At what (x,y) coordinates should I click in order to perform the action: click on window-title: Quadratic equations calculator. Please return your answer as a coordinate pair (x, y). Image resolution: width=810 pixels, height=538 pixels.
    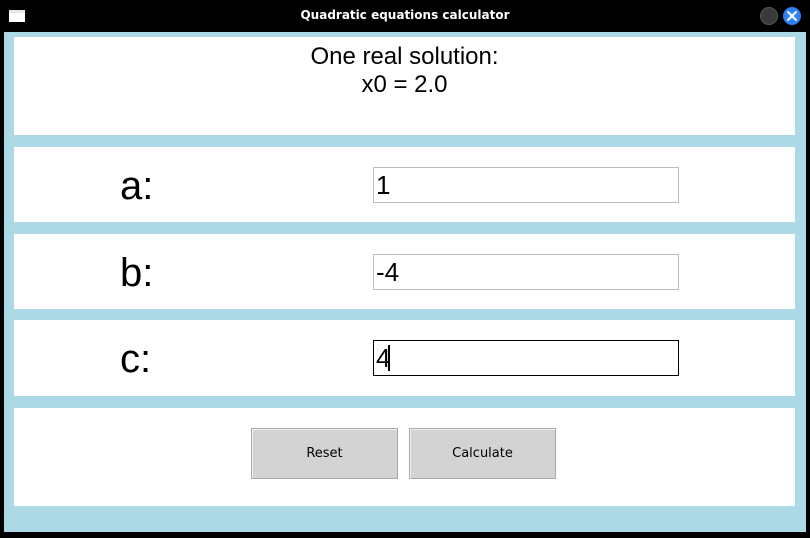
    Looking at the image, I should click on (405, 15).